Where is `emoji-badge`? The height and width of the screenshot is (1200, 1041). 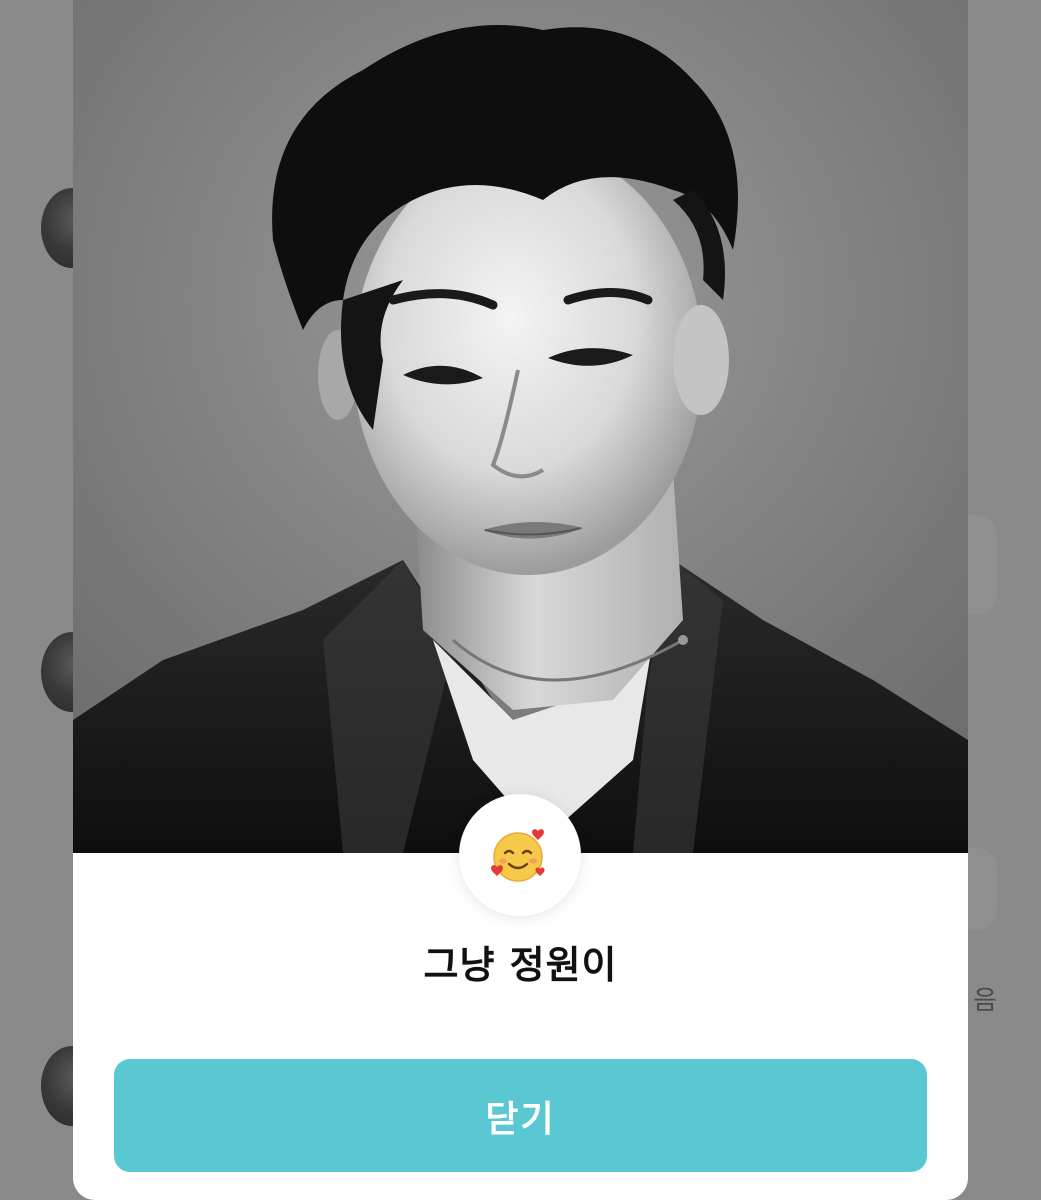
emoji-badge is located at coordinates (520, 855).